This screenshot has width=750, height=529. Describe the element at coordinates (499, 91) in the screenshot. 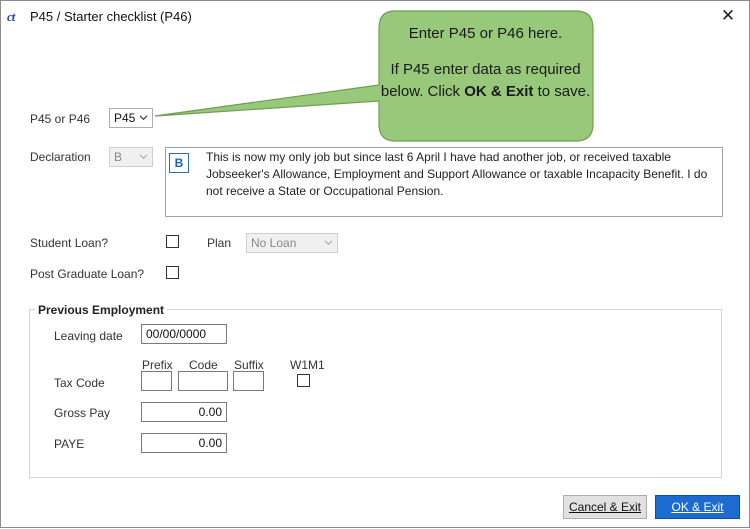

I see `callout-line2-bold: OK & Exit` at that location.